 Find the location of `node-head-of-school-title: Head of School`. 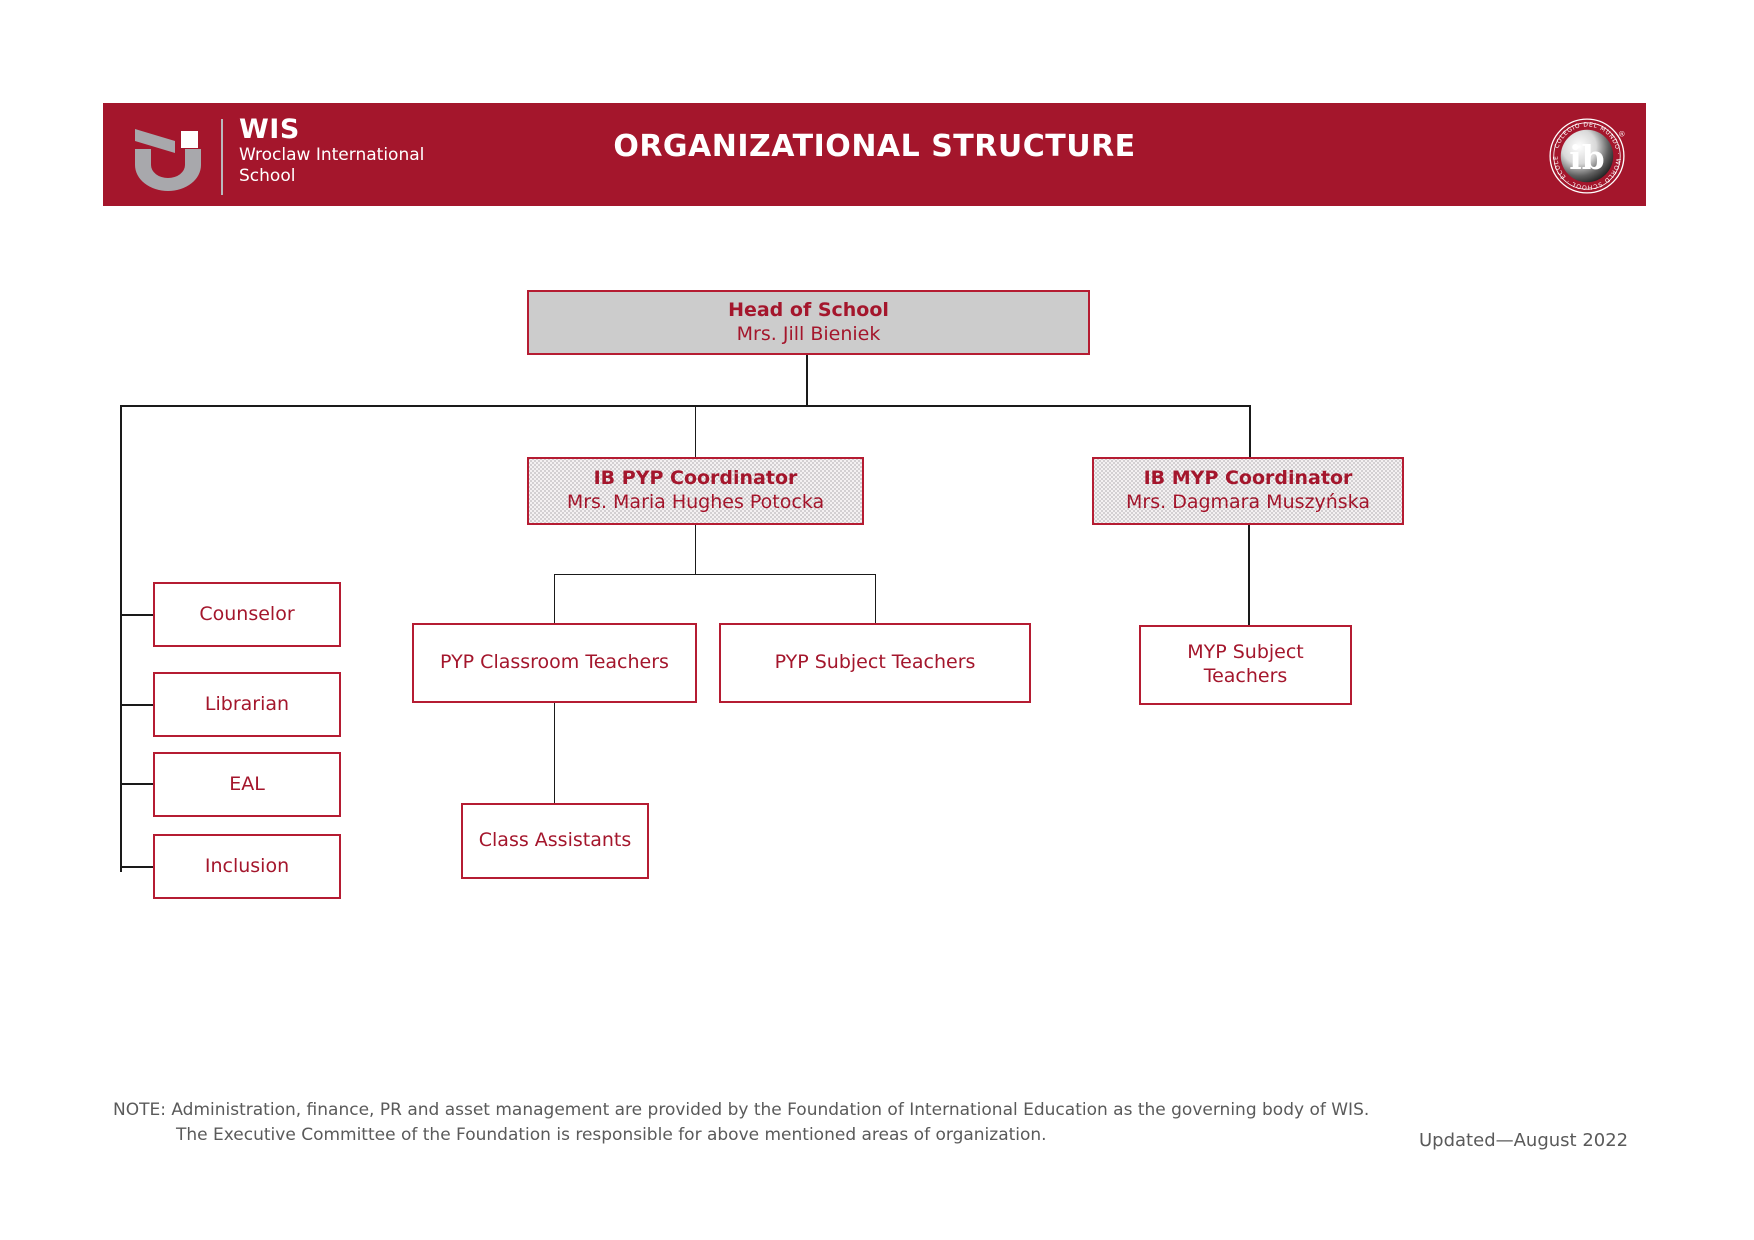

node-head-of-school-title: Head of School is located at coordinates (808, 309).